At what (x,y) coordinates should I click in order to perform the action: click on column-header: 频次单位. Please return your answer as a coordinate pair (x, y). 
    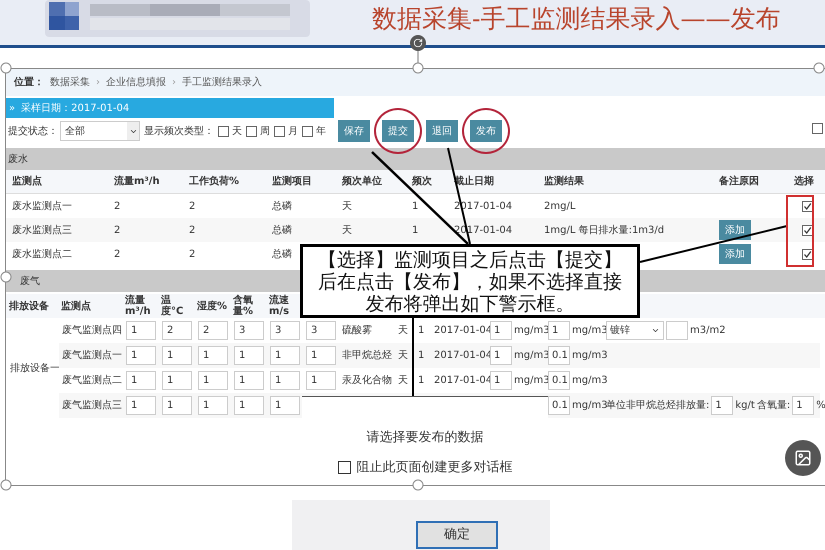
    Looking at the image, I should click on (362, 181).